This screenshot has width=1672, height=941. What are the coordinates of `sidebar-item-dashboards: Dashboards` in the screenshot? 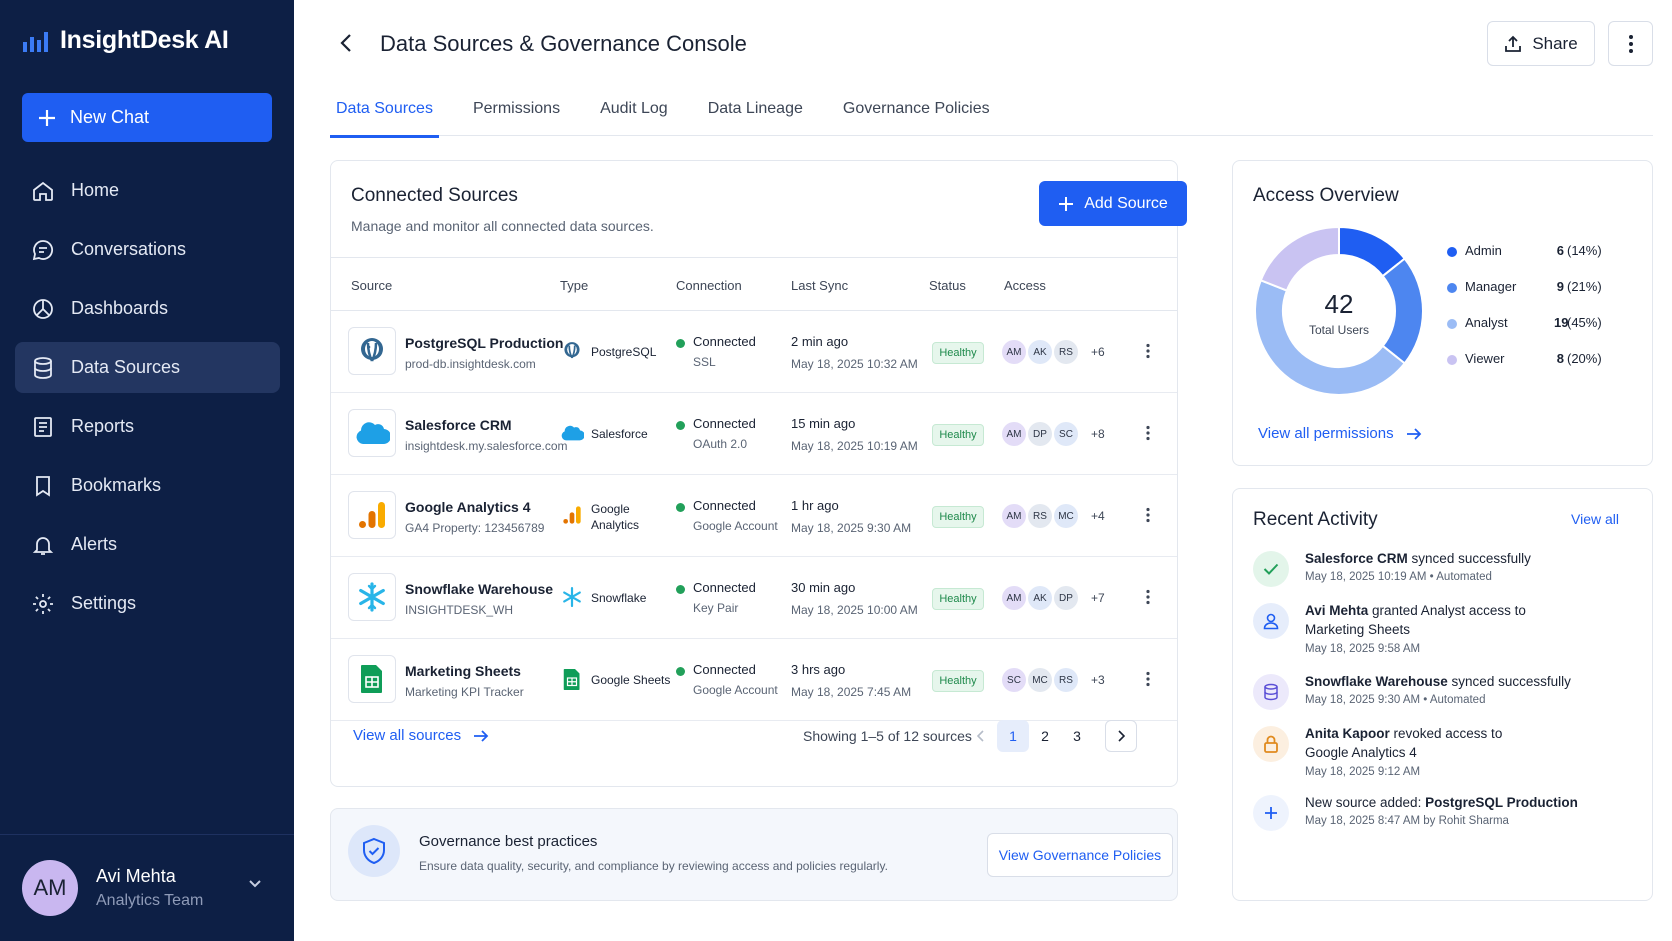 It's located at (147, 308).